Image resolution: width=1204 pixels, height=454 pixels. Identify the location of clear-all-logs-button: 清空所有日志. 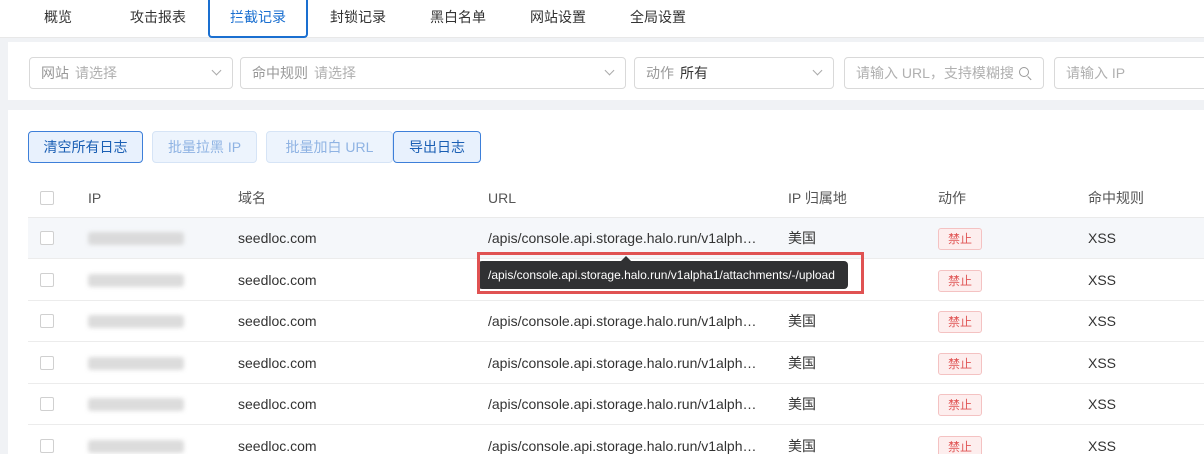
(85, 147).